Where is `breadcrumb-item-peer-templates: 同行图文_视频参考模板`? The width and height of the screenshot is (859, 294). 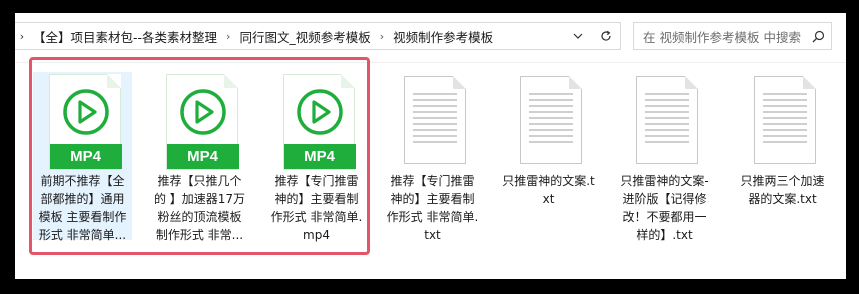 breadcrumb-item-peer-templates: 同行图文_视频参考模板 is located at coordinates (304, 36).